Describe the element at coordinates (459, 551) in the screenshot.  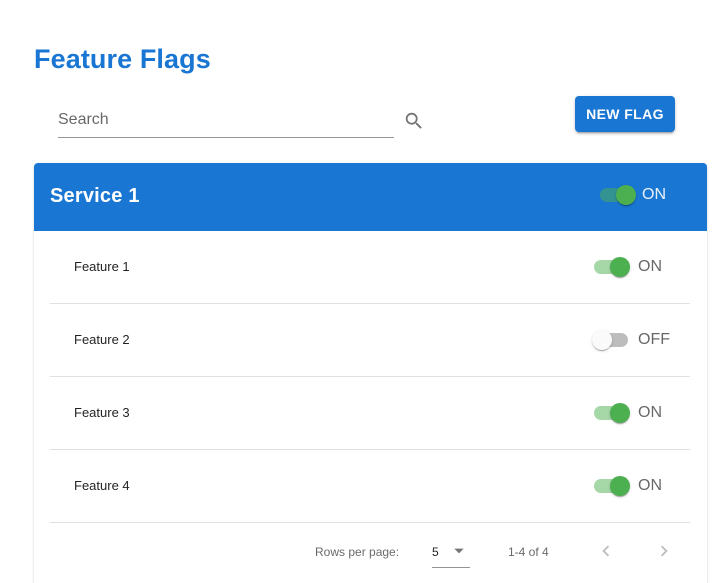
I see `arrow-drop-down-icon` at that location.